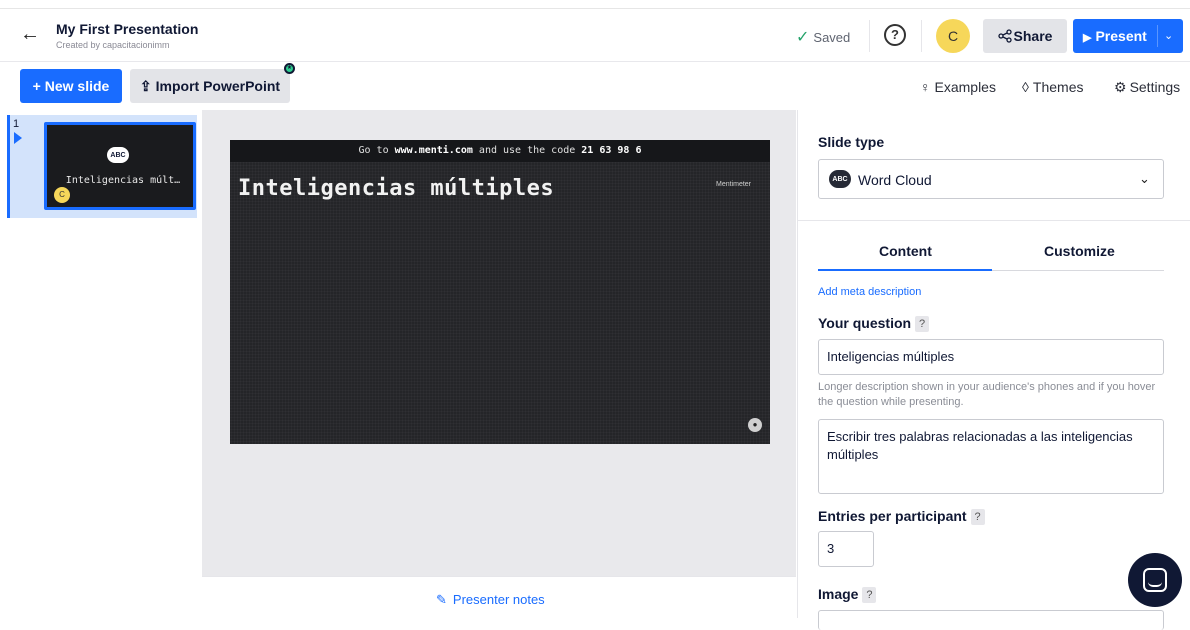  Describe the element at coordinates (803, 37) in the screenshot. I see `check-icon: ✓` at that location.